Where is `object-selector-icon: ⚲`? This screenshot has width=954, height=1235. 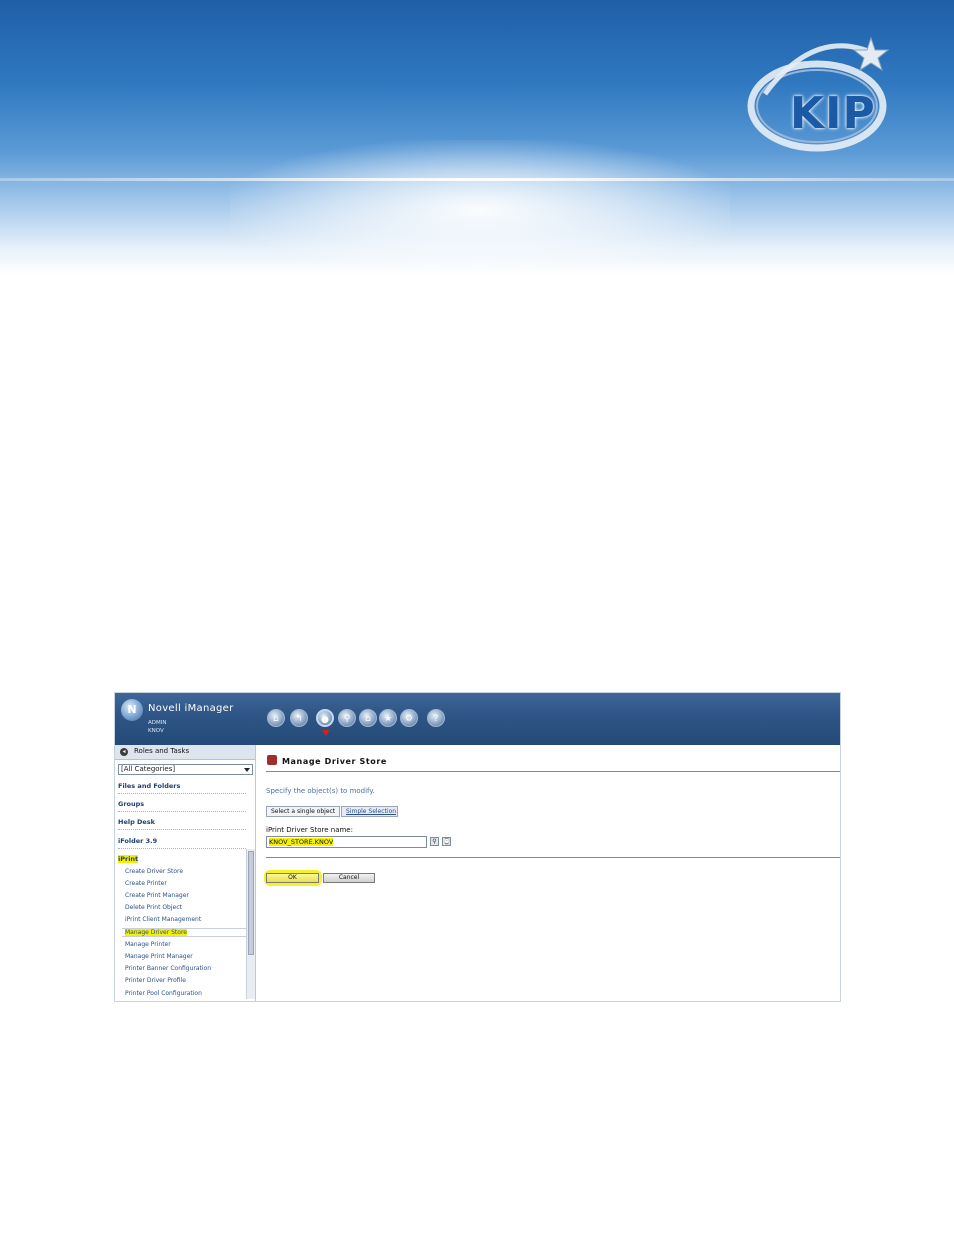 object-selector-icon: ⚲ is located at coordinates (434, 841).